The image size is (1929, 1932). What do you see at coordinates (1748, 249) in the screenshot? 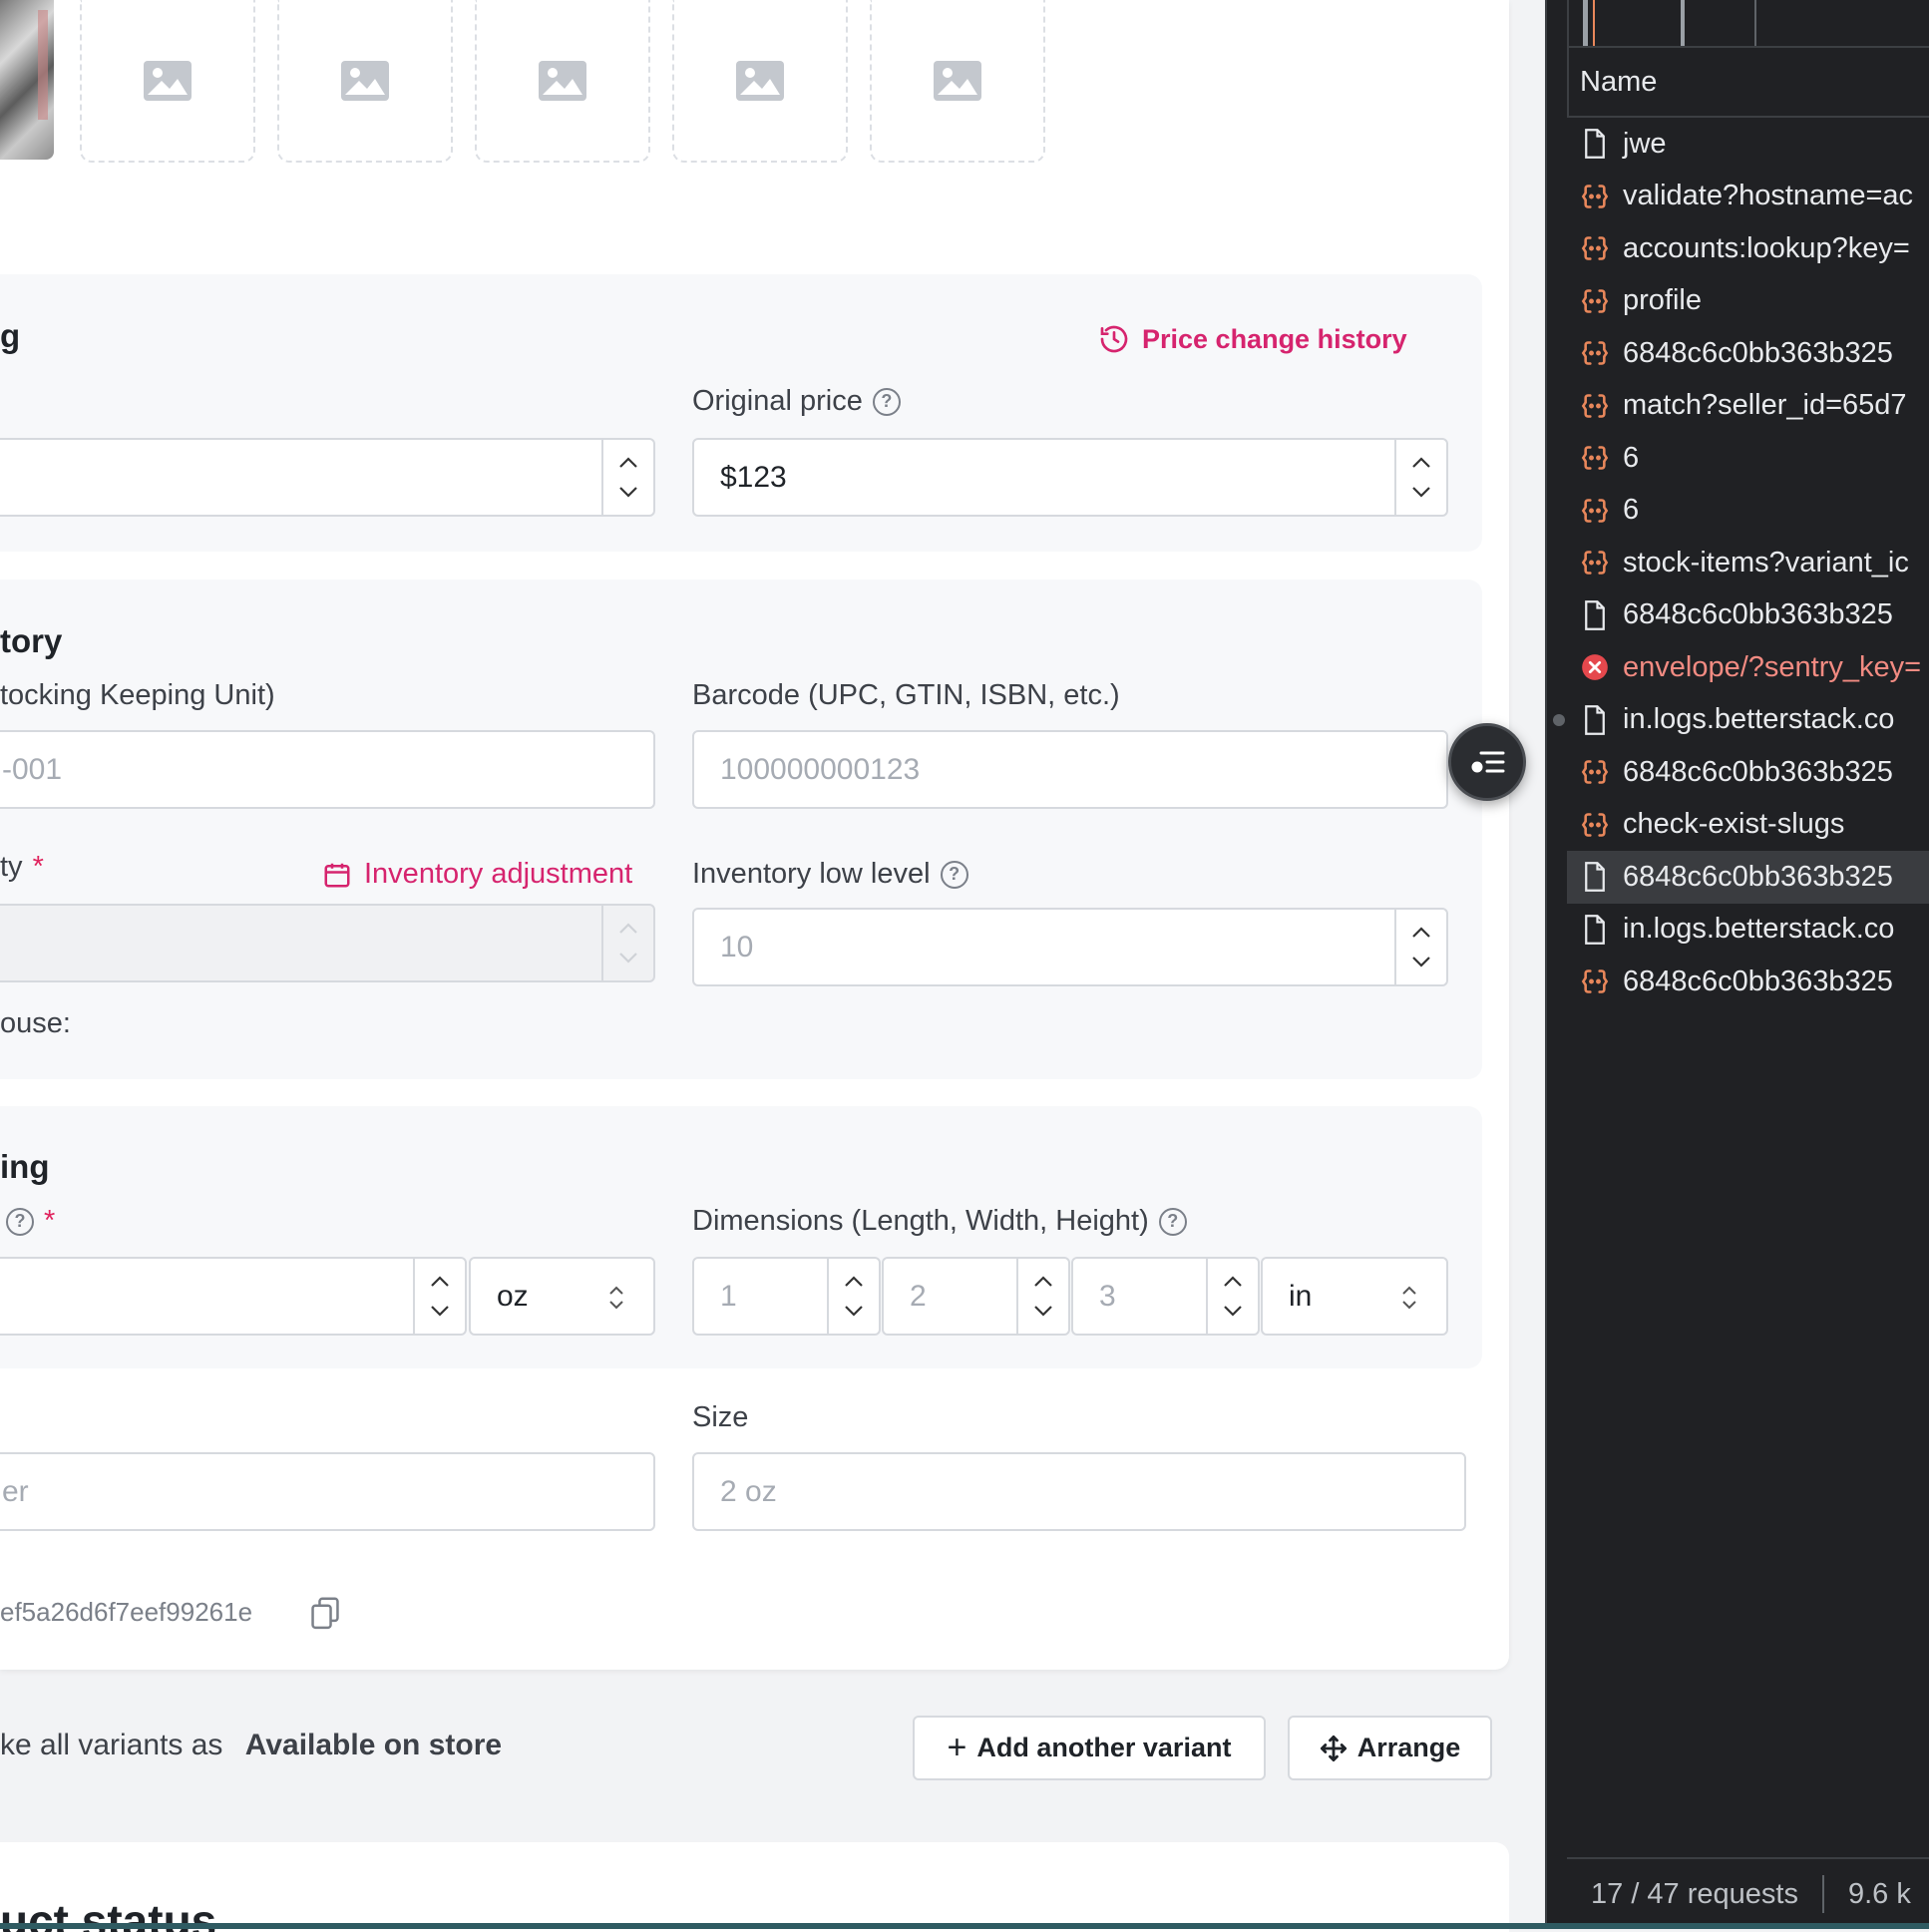
I see `request-row: accounts:lookup?key=` at bounding box center [1748, 249].